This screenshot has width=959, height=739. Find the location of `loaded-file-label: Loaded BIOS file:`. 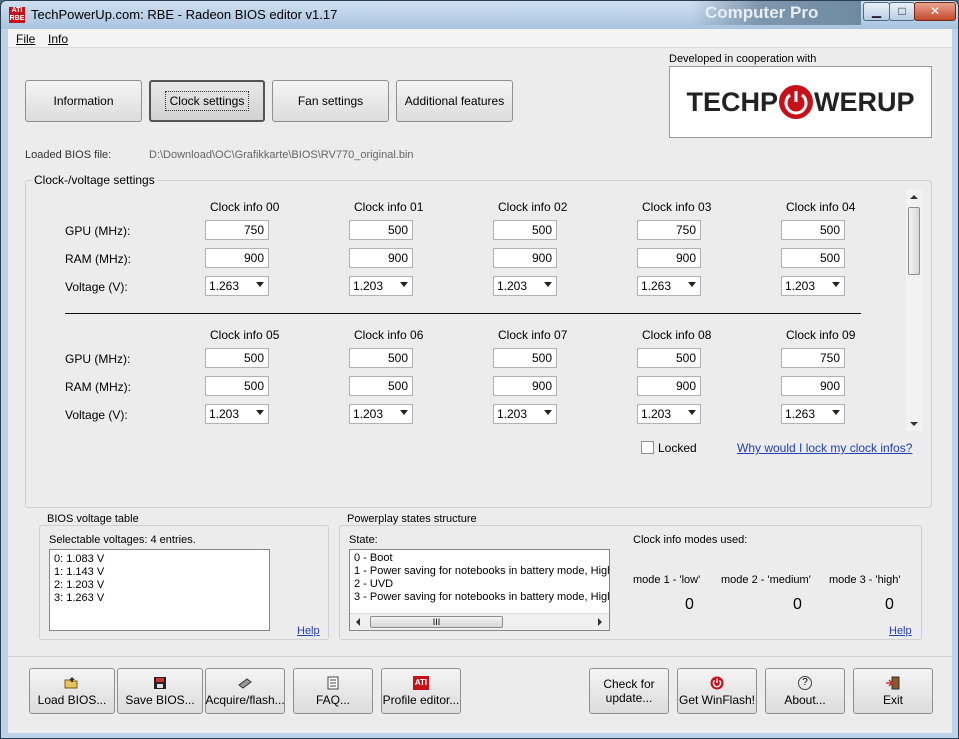

loaded-file-label: Loaded BIOS file: is located at coordinates (68, 155).